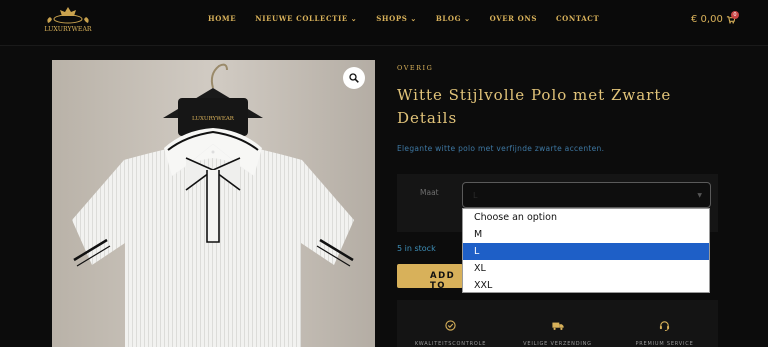  I want to click on magnifier-icon, so click(354, 78).